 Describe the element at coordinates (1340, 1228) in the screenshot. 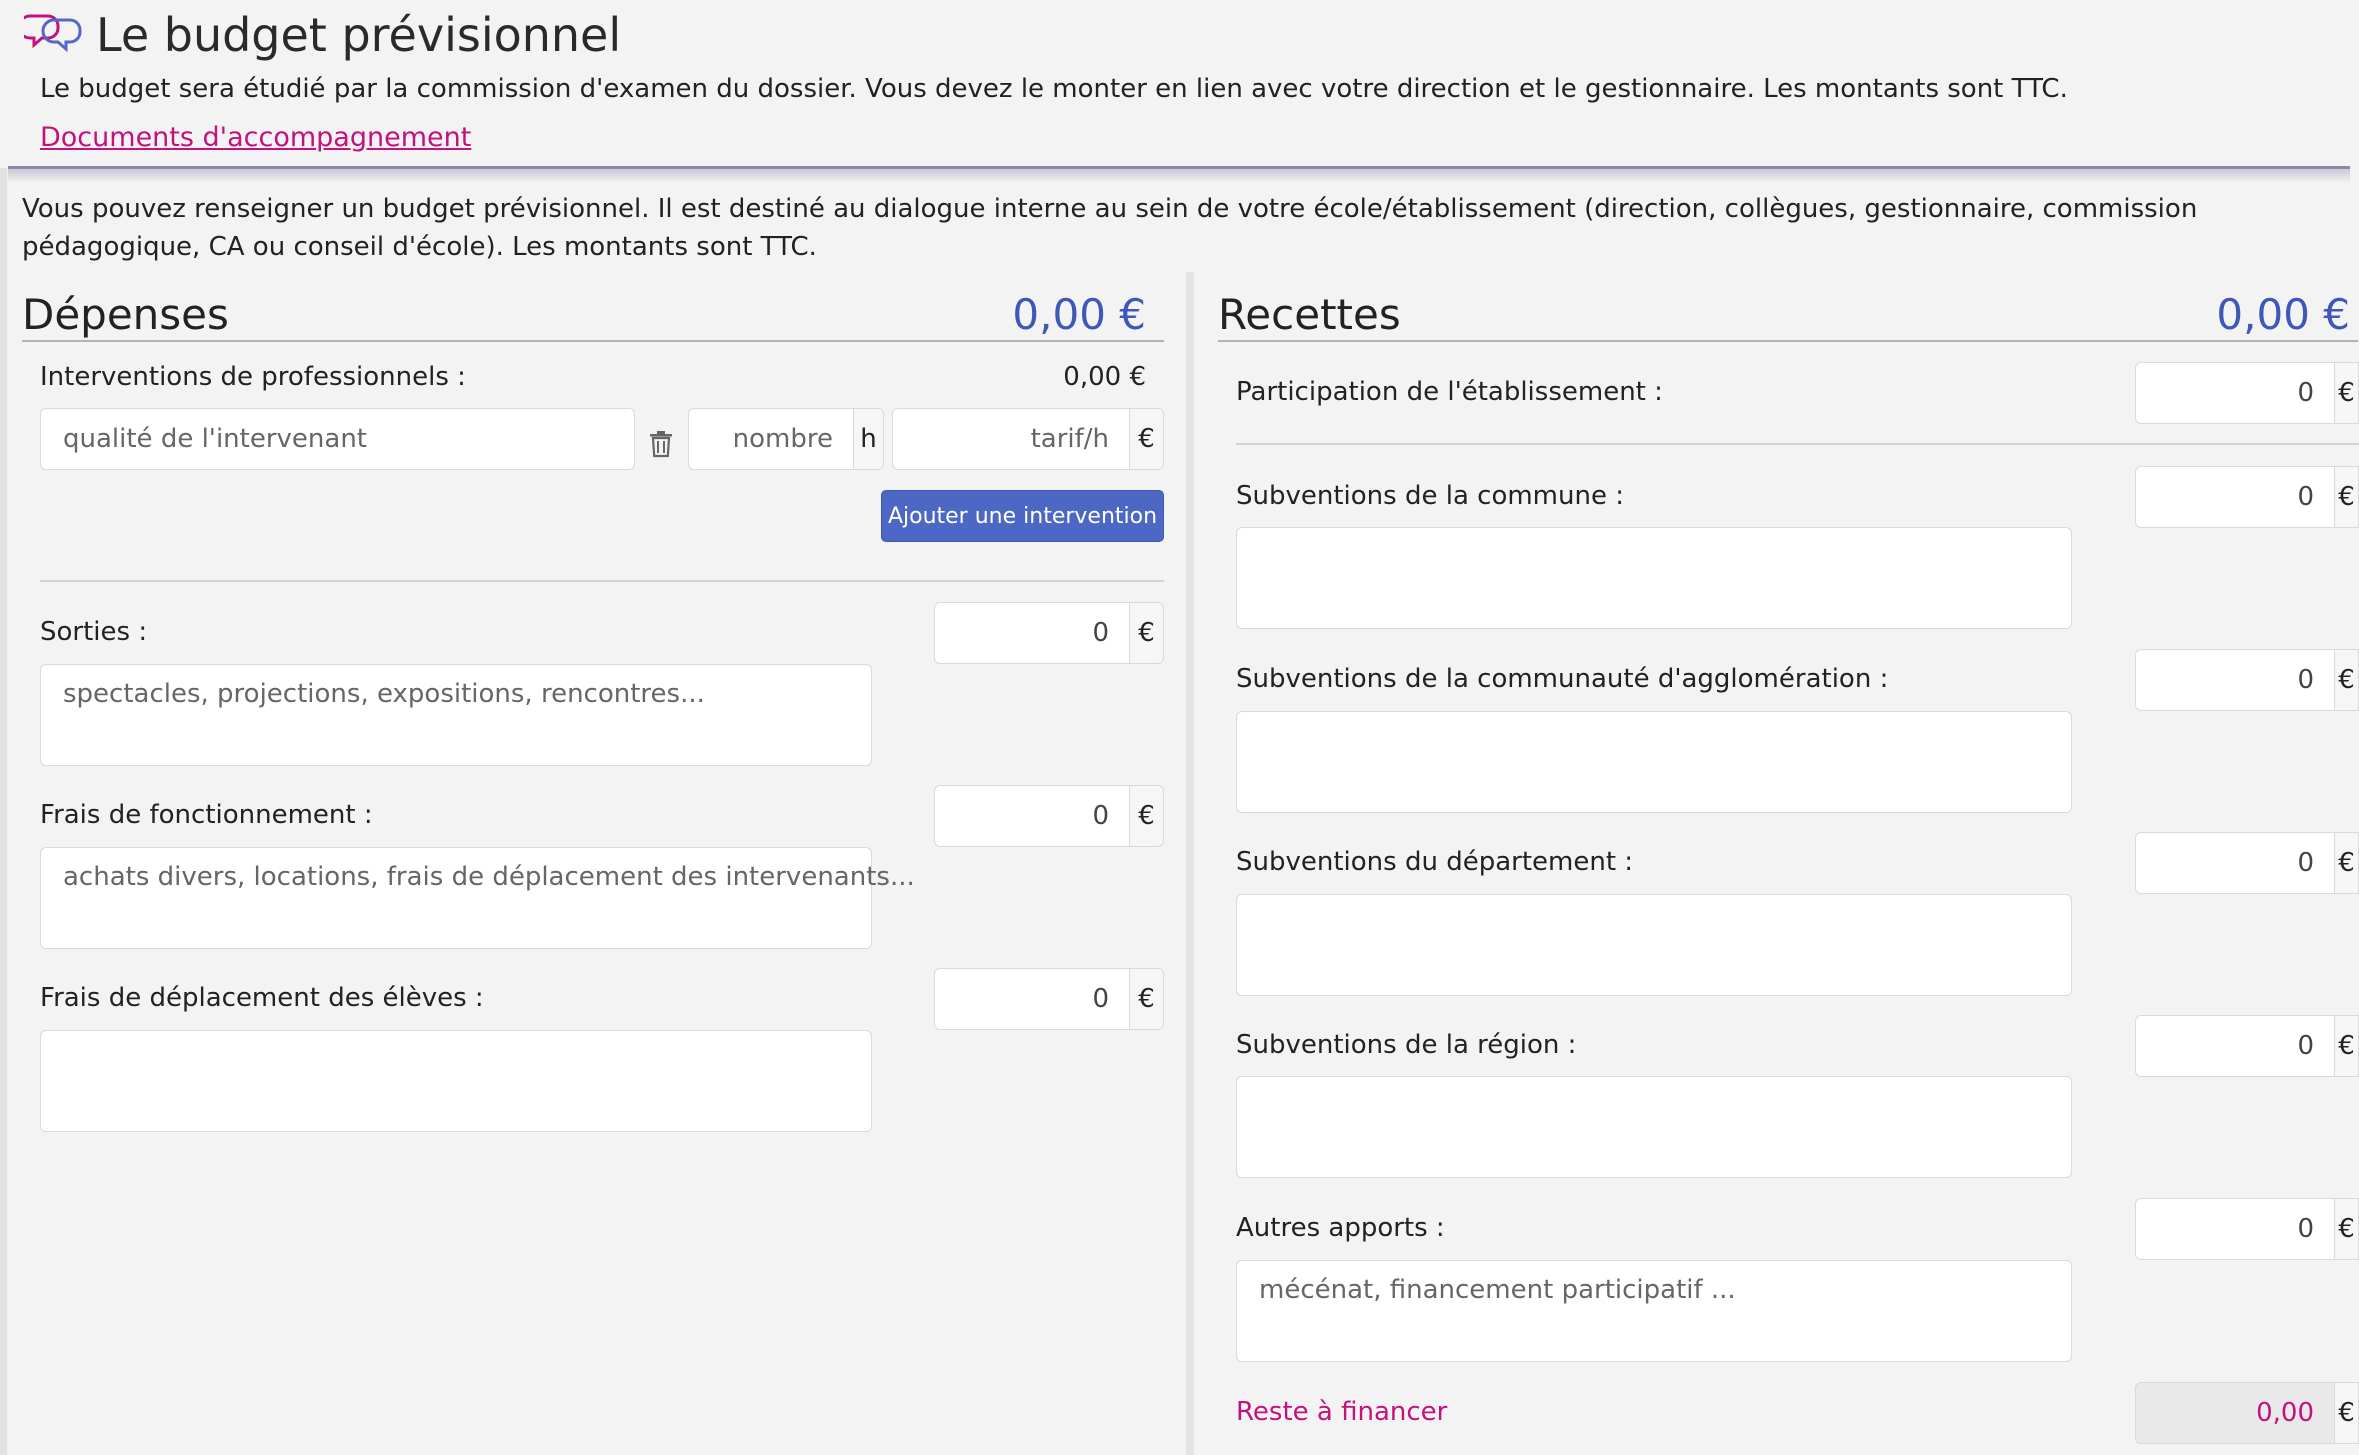

I see `autres-label: Autres apports :` at that location.